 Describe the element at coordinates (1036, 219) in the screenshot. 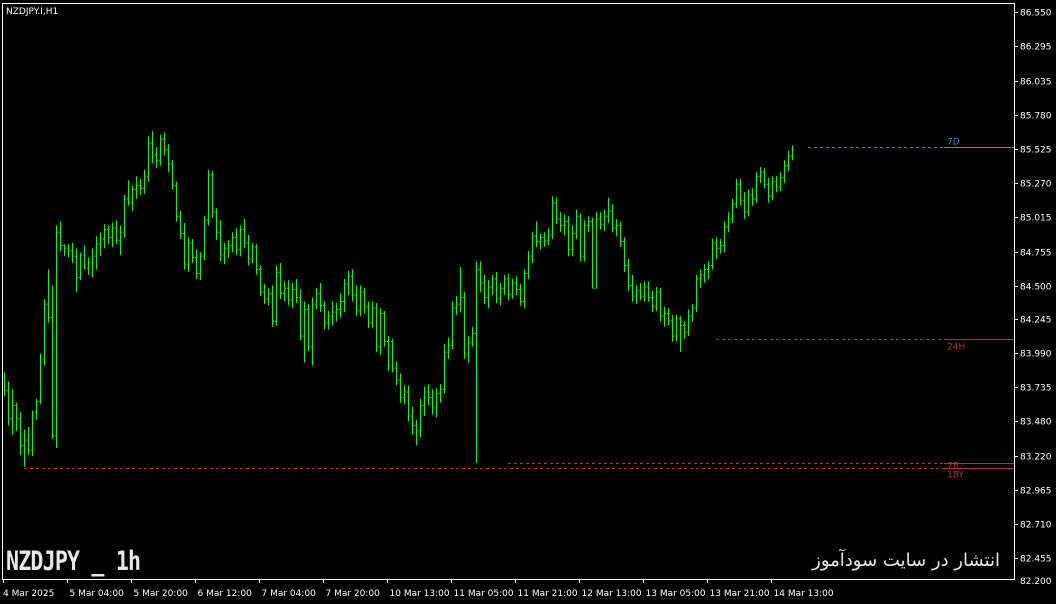

I see `y-tick-label: 85.015` at that location.